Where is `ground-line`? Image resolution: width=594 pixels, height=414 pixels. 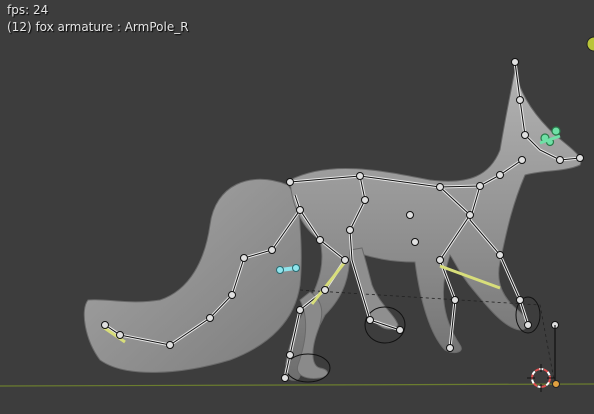
ground-line is located at coordinates (297, 385).